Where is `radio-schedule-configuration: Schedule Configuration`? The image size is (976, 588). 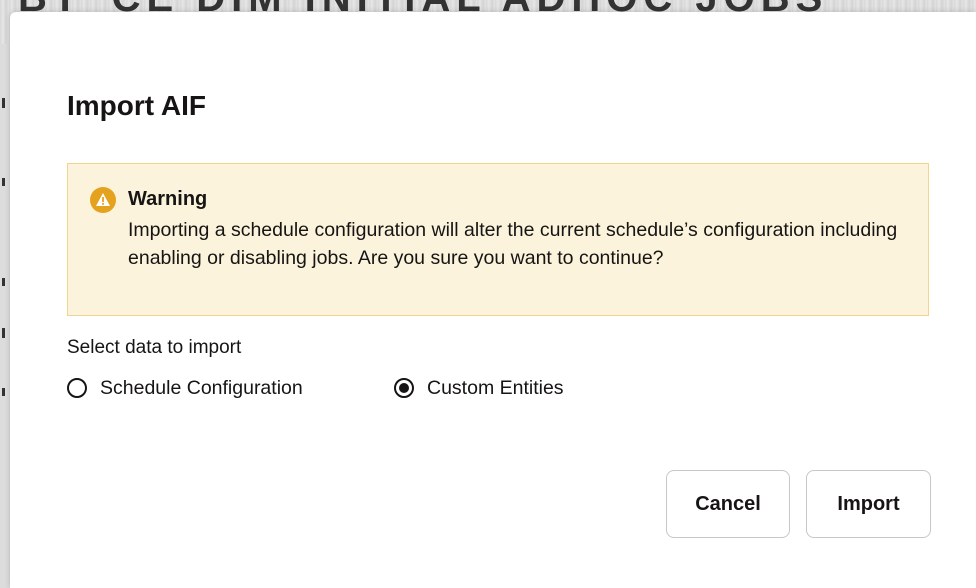
radio-schedule-configuration: Schedule Configuration is located at coordinates (185, 388).